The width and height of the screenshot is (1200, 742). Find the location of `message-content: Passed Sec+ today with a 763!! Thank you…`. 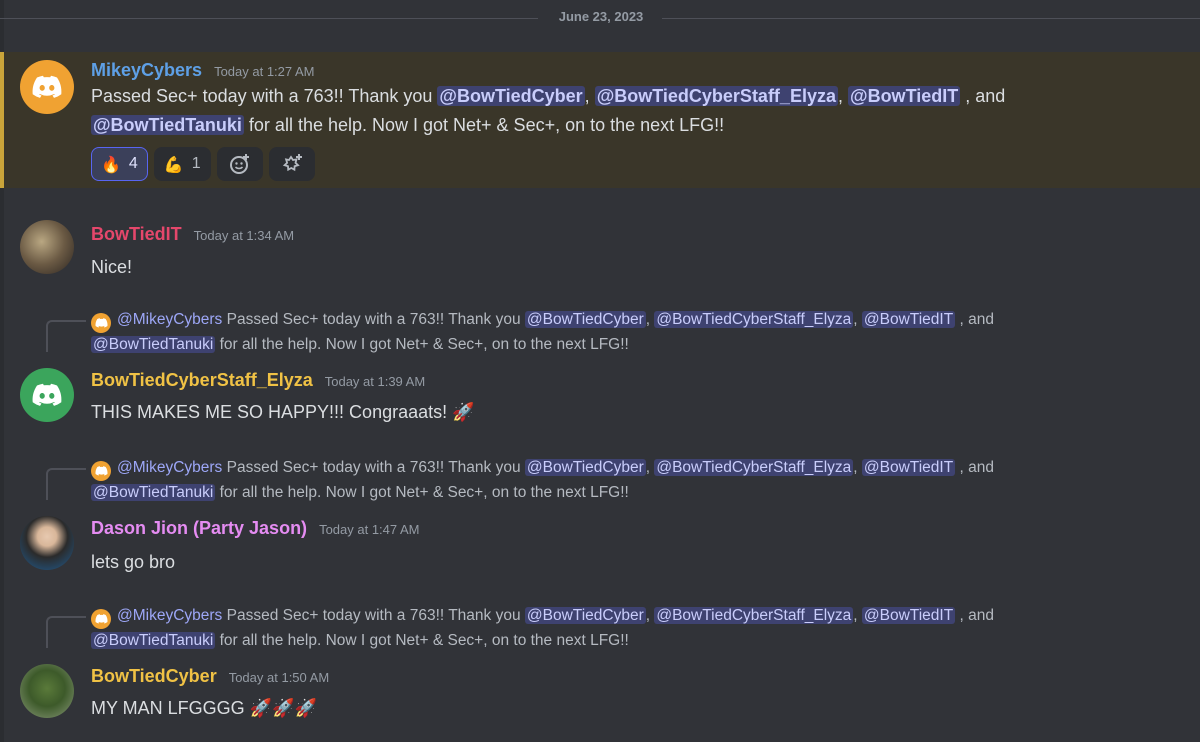

message-content: Passed Sec+ today with a 763!! Thank you… is located at coordinates (548, 110).